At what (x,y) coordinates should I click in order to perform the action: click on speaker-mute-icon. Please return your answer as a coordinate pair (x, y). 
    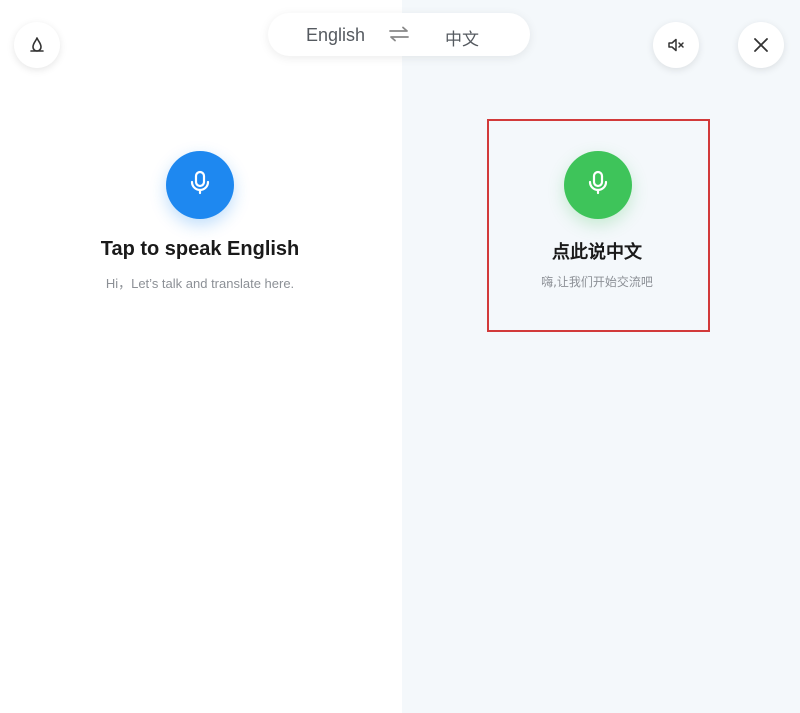
    Looking at the image, I should click on (676, 45).